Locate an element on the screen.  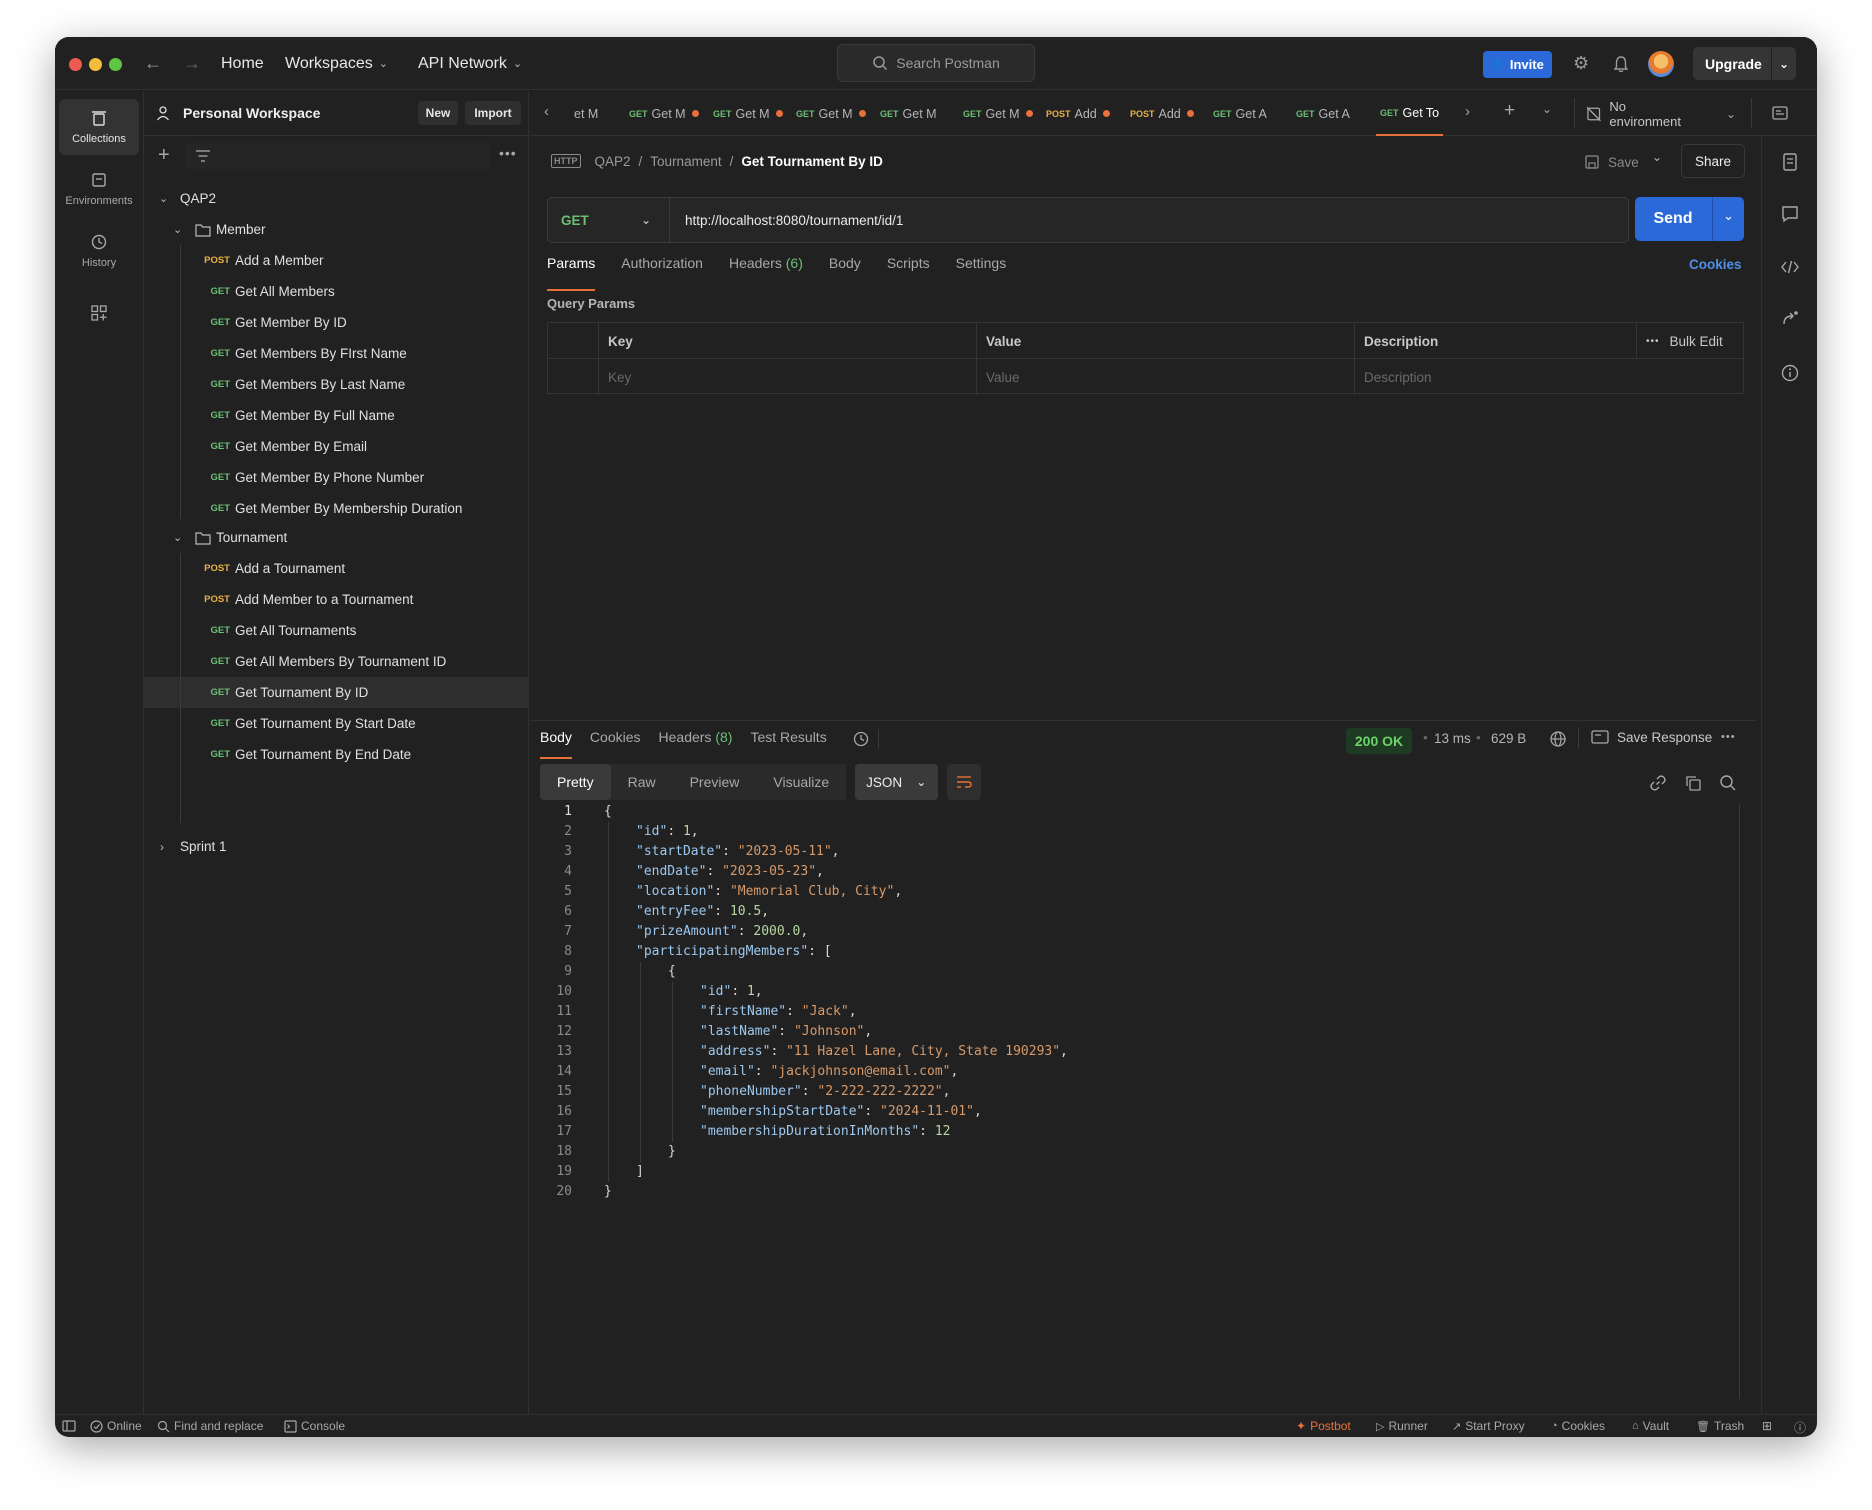
tab-body: Body is located at coordinates (845, 273).